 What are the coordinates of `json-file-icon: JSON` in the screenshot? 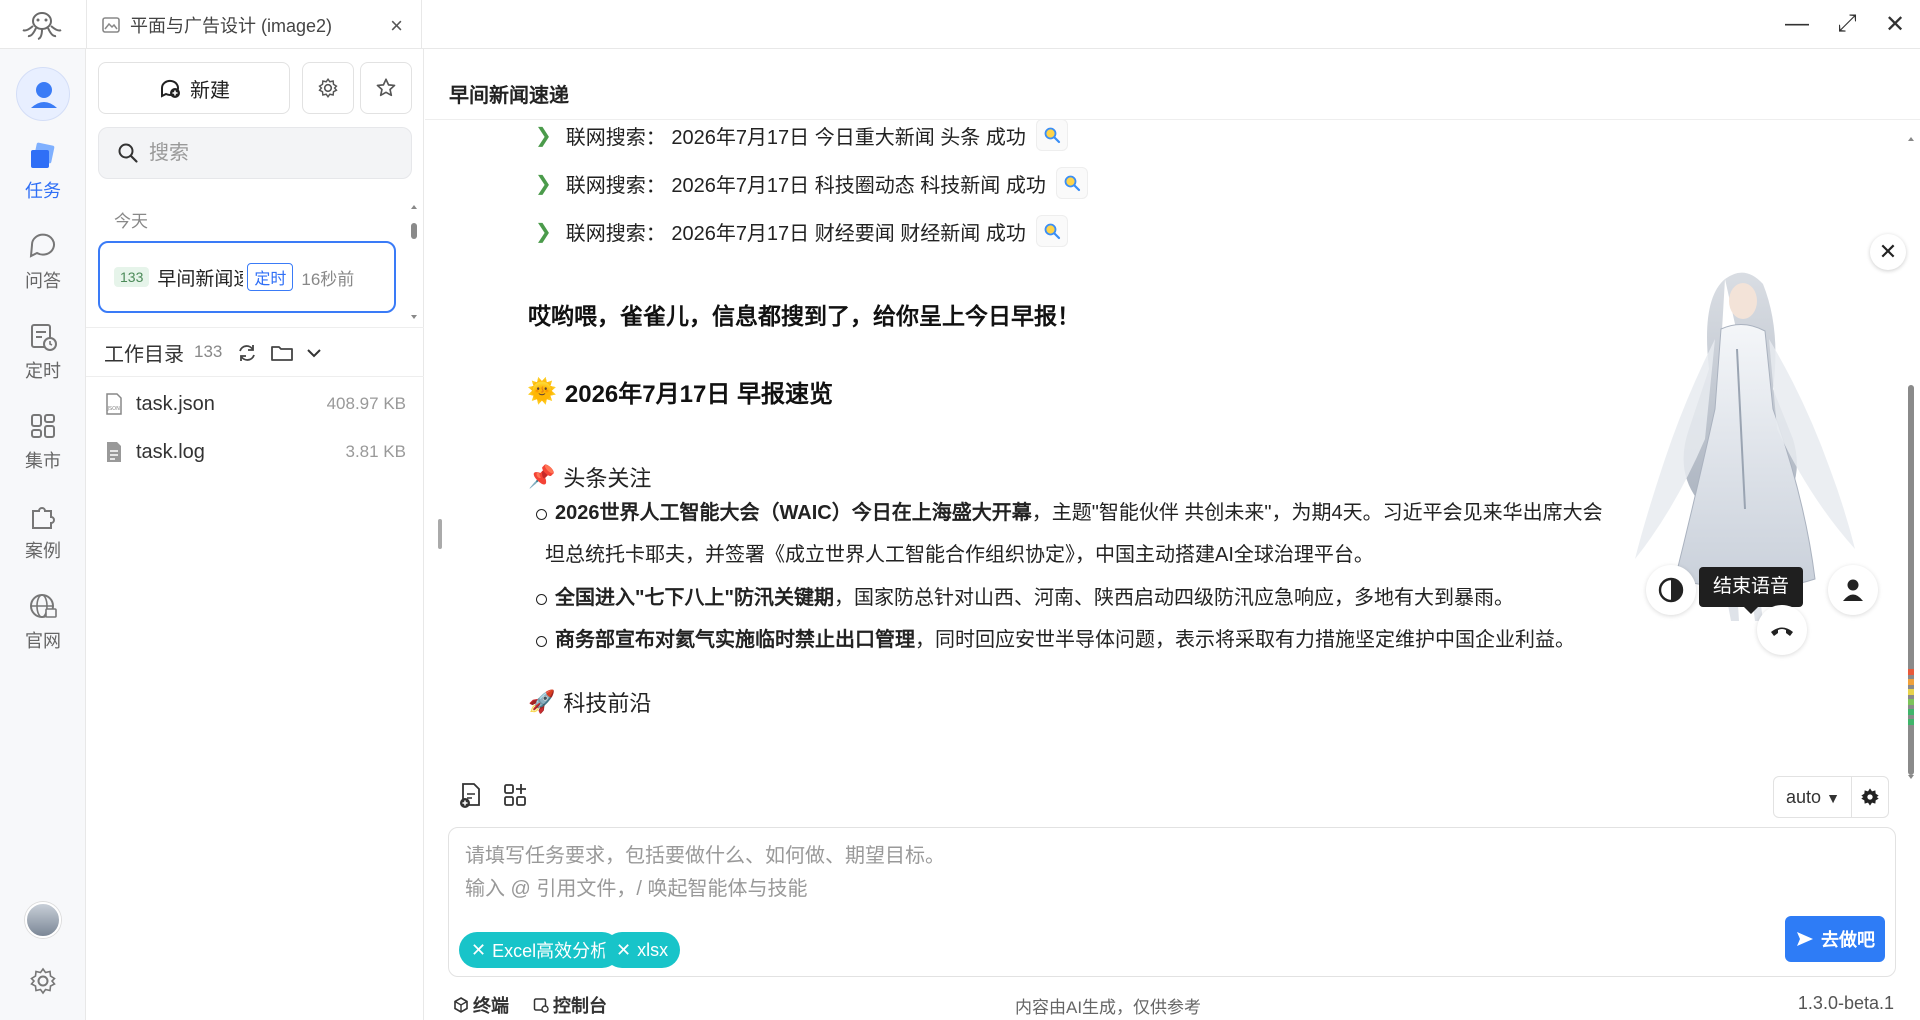 It's located at (114, 404).